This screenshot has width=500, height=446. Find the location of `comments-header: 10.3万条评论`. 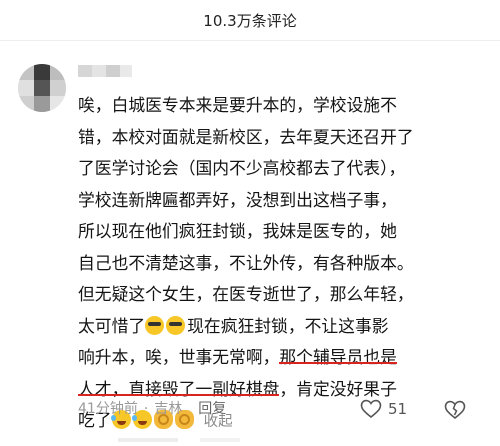

comments-header: 10.3万条评论 is located at coordinates (250, 20).